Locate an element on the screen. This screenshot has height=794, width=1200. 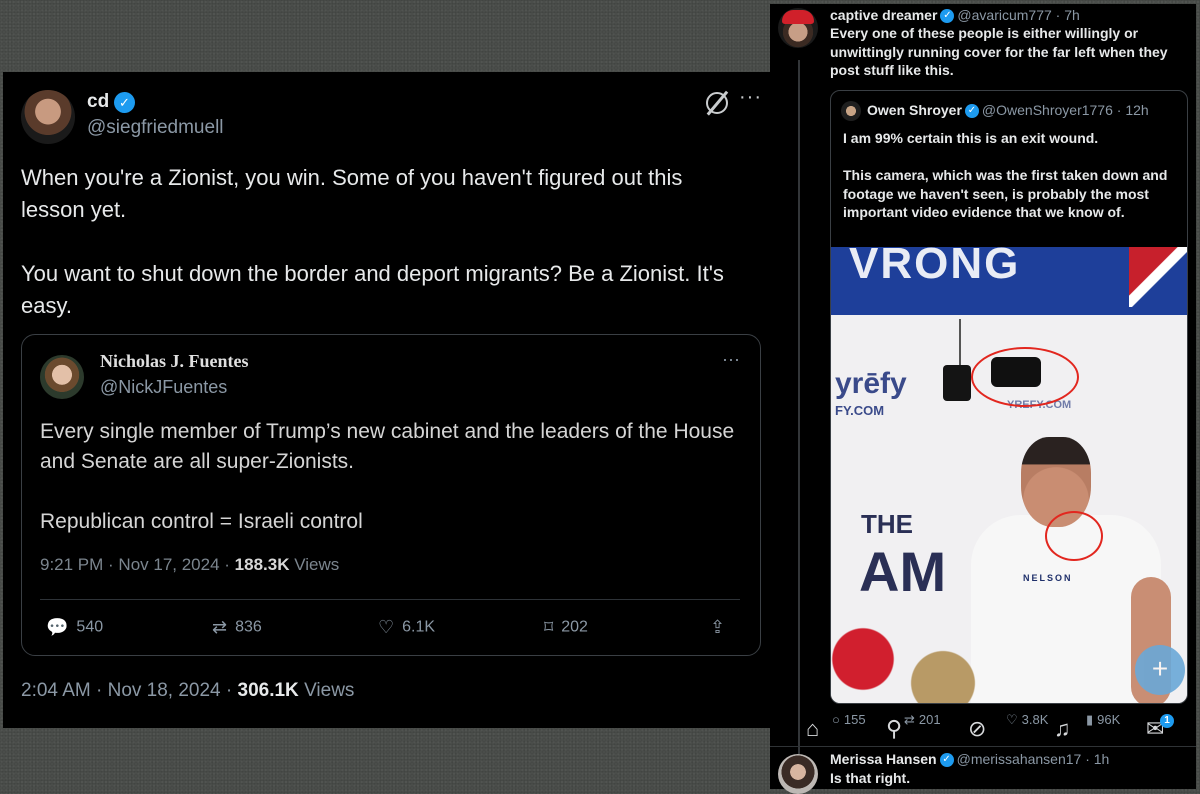
compose-plus-icon: + is located at coordinates (1160, 670).